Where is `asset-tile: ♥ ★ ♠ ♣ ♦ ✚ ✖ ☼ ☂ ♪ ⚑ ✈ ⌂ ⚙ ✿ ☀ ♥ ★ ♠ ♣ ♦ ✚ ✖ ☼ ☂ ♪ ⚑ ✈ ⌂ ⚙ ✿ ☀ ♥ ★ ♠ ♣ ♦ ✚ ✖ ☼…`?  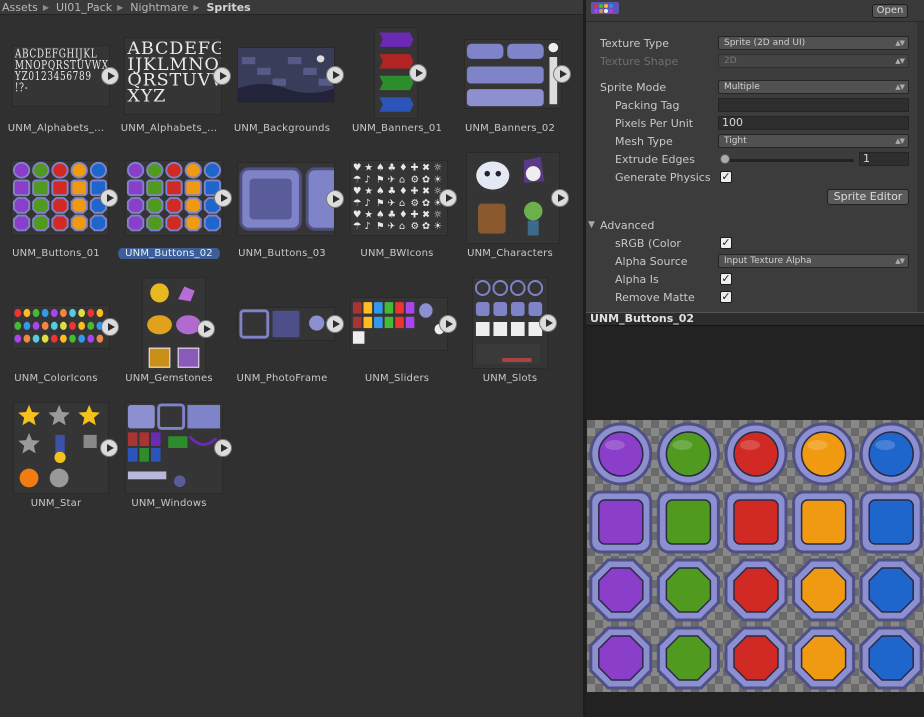 asset-tile: ♥ ★ ♠ ♣ ♦ ✚ ✖ ☼ ☂ ♪ ⚑ ✈ ⌂ ⚙ ✿ ☀ ♥ ★ ♠ ♣ ♦ ✚ ✖ ☼ ☂ ♪ ⚑ ✈ ⌂ ⚙ ✿ ☀ ♥ ★ ♠ ♣ ♦ ✚ ✖ ☼… is located at coordinates (399, 208).